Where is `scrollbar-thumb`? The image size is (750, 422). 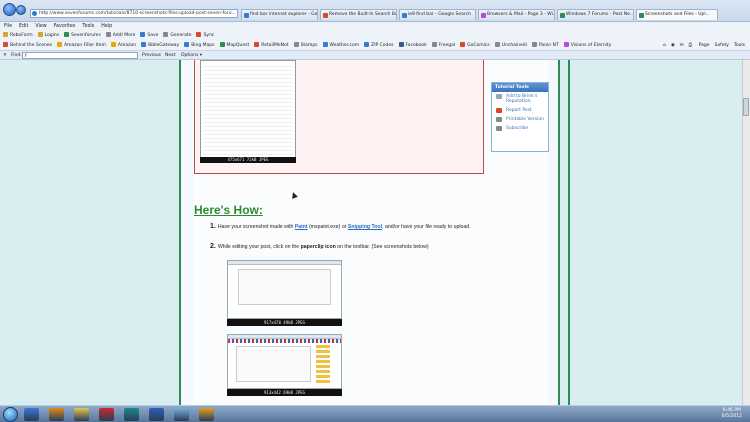 scrollbar-thumb is located at coordinates (746, 107).